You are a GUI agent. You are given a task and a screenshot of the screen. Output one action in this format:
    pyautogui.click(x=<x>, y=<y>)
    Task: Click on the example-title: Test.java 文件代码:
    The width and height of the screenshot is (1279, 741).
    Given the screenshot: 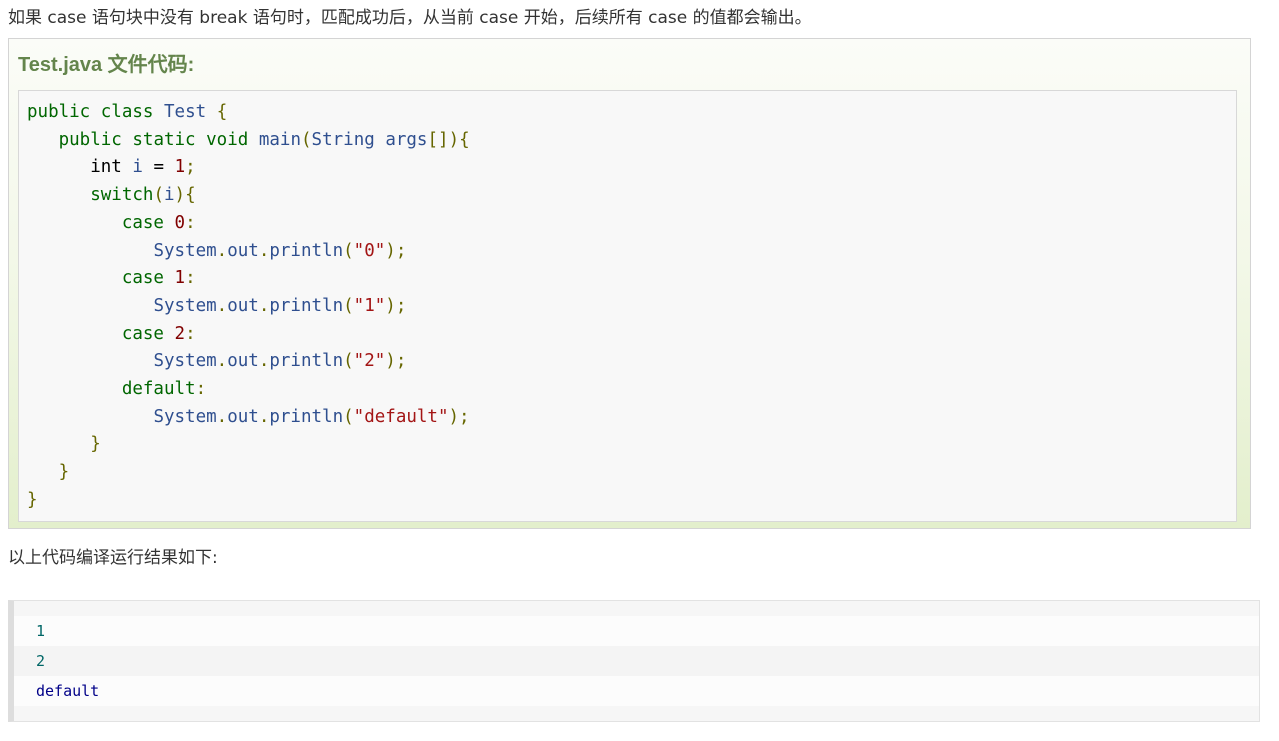 What is the action you would take?
    pyautogui.click(x=106, y=65)
    